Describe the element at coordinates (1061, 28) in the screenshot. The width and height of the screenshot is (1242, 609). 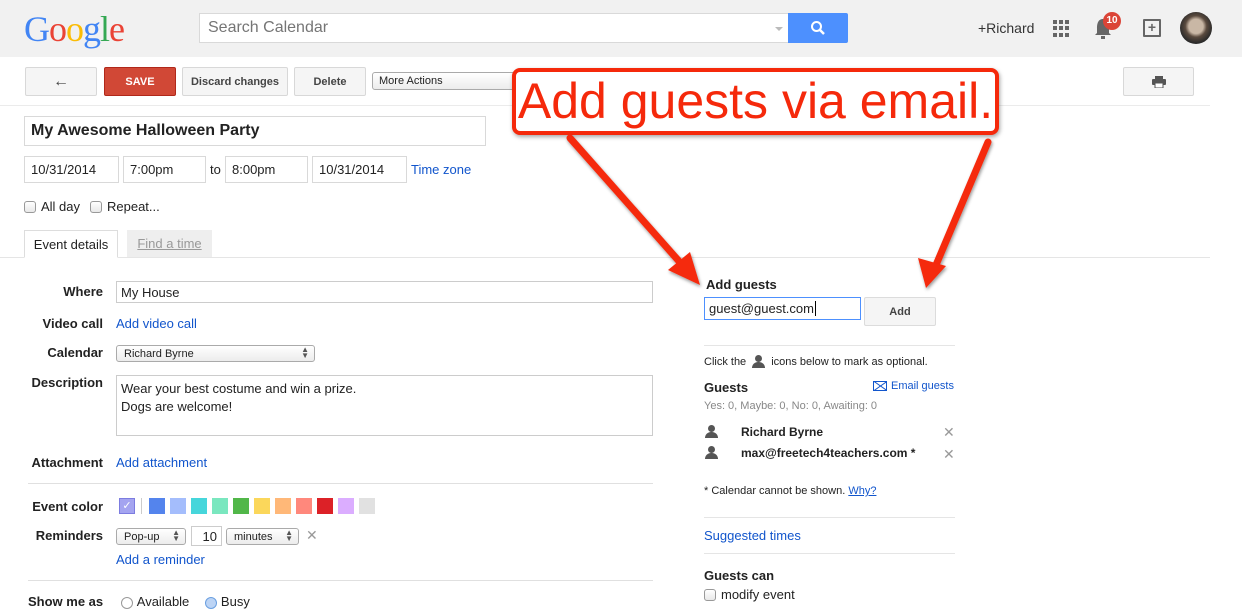
I see `apps-grid-icon` at that location.